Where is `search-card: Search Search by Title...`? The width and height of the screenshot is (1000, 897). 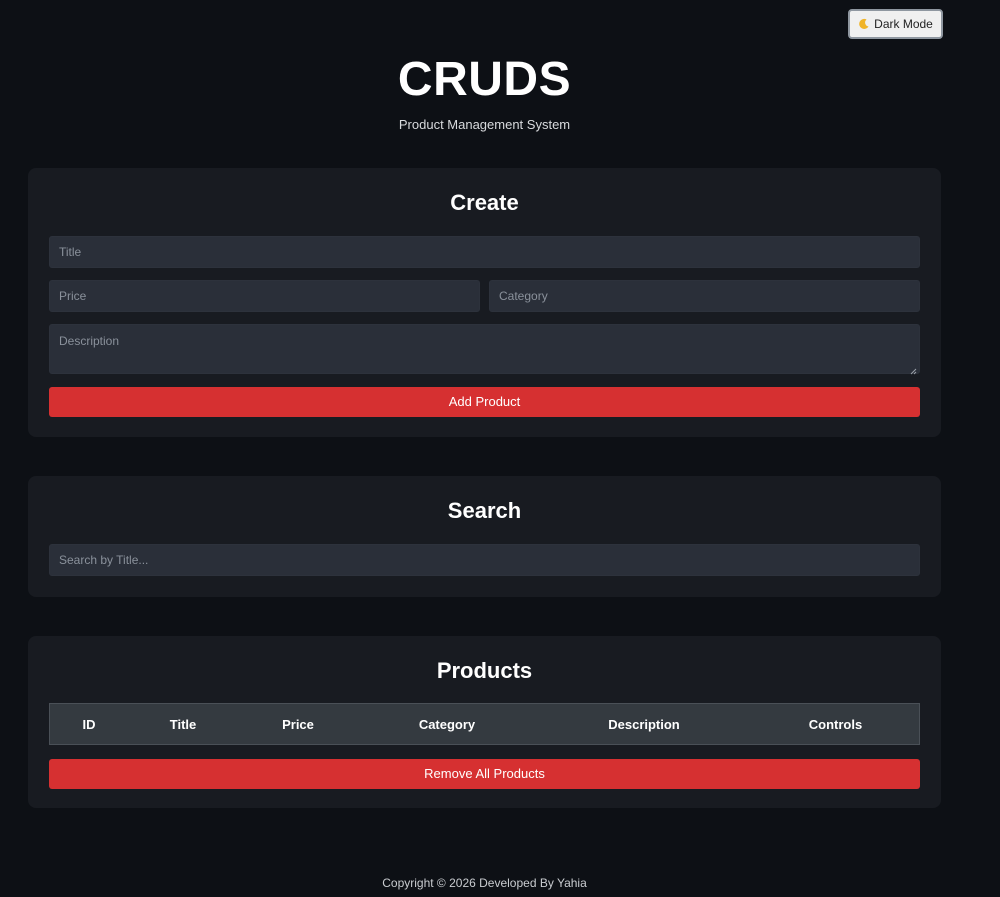
search-card: Search Search by Title... is located at coordinates (484, 536).